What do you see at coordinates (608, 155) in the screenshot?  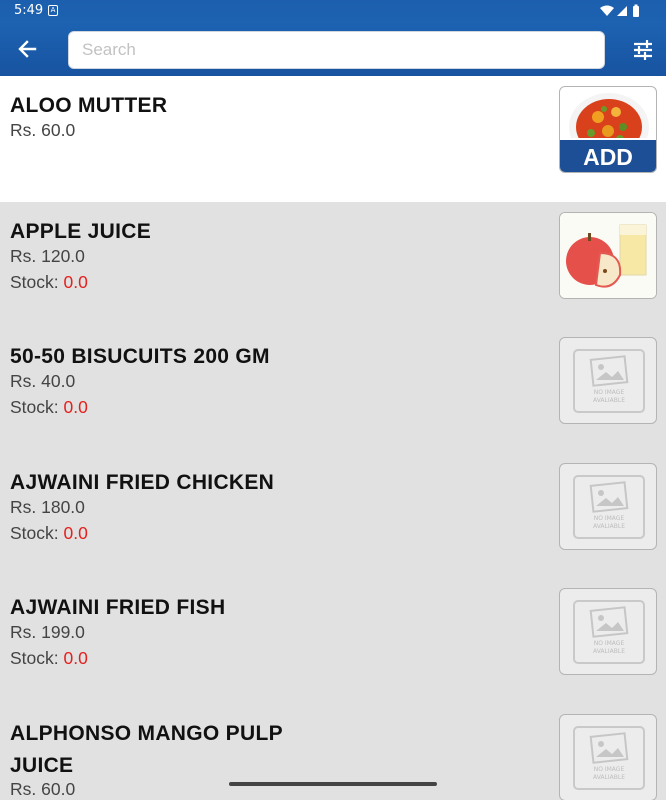 I see `add-button: ADD` at bounding box center [608, 155].